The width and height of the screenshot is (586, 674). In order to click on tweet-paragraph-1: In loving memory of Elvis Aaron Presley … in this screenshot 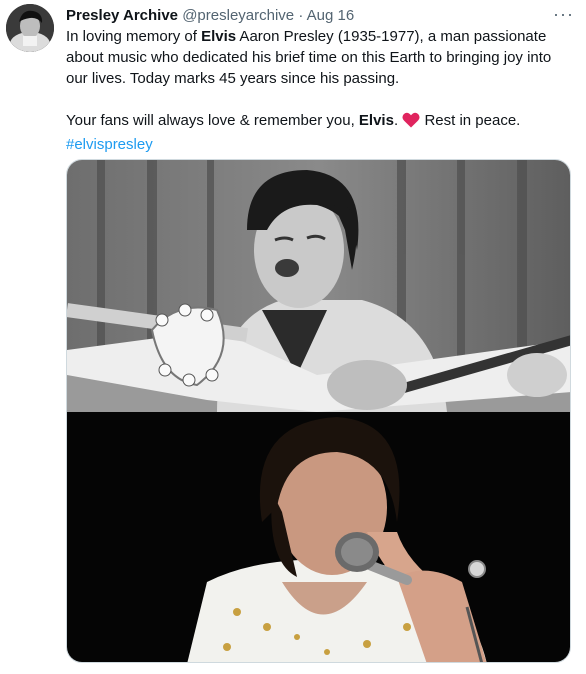, I will do `click(318, 57)`.